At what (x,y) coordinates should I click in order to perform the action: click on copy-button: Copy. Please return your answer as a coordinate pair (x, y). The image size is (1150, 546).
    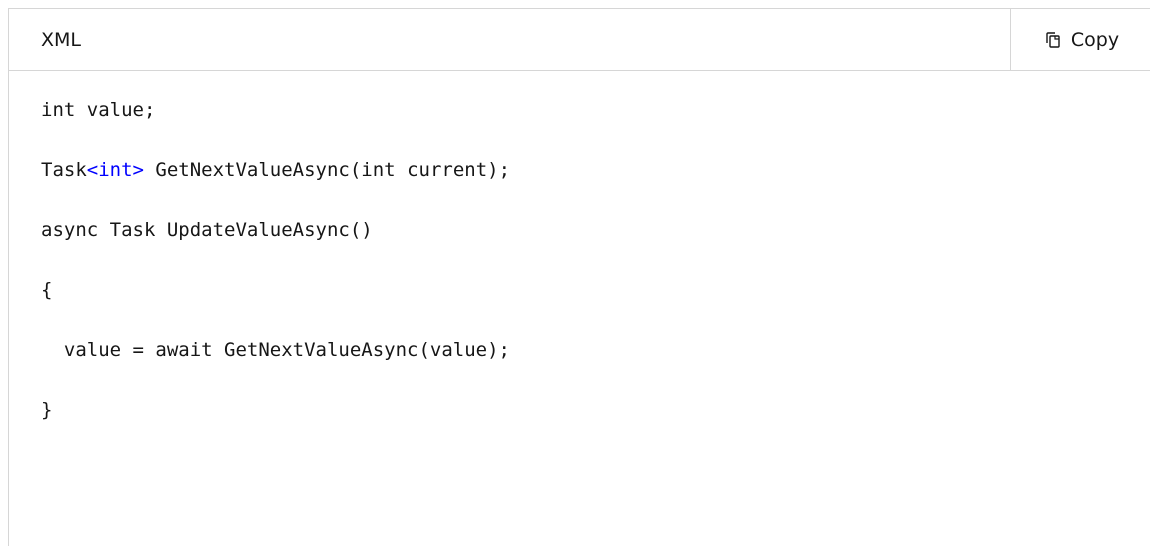
    Looking at the image, I should click on (1080, 40).